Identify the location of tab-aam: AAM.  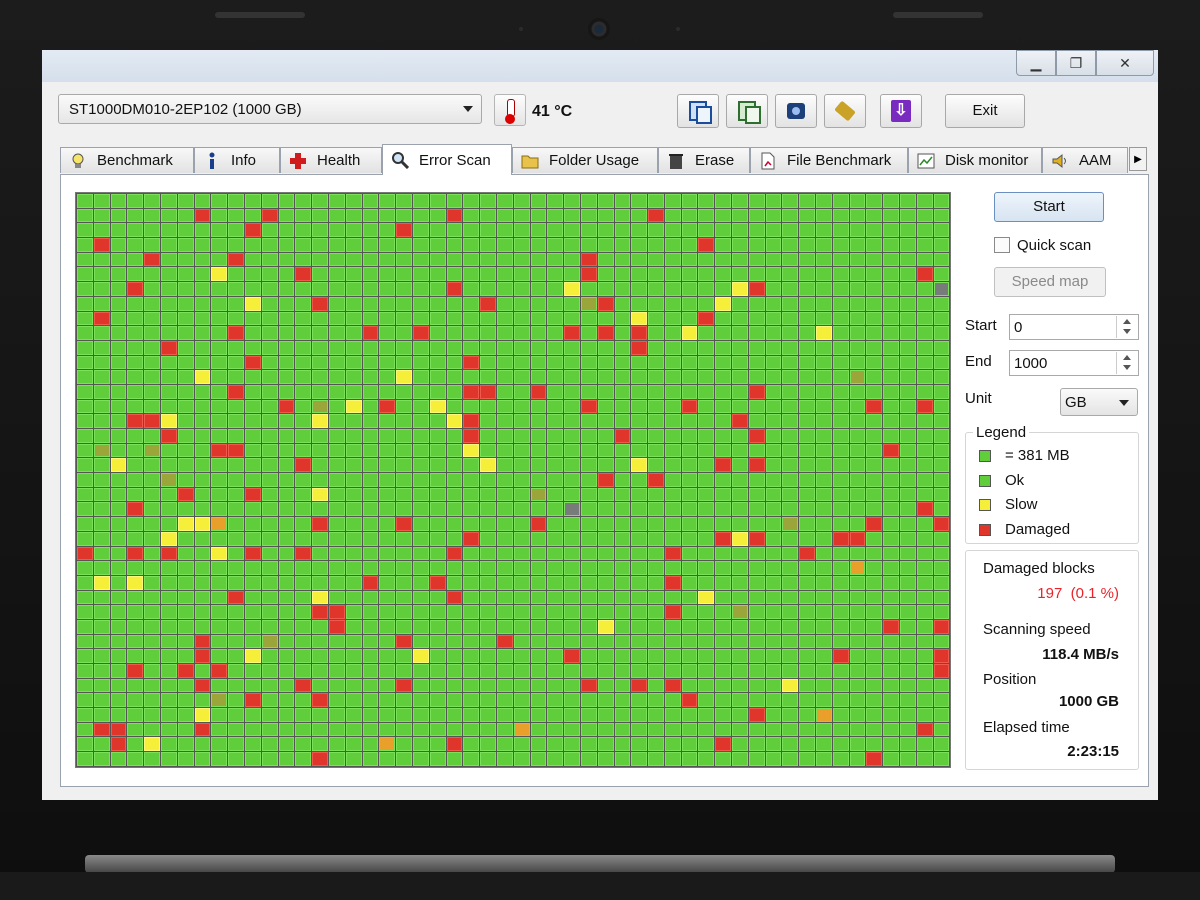
(1085, 160).